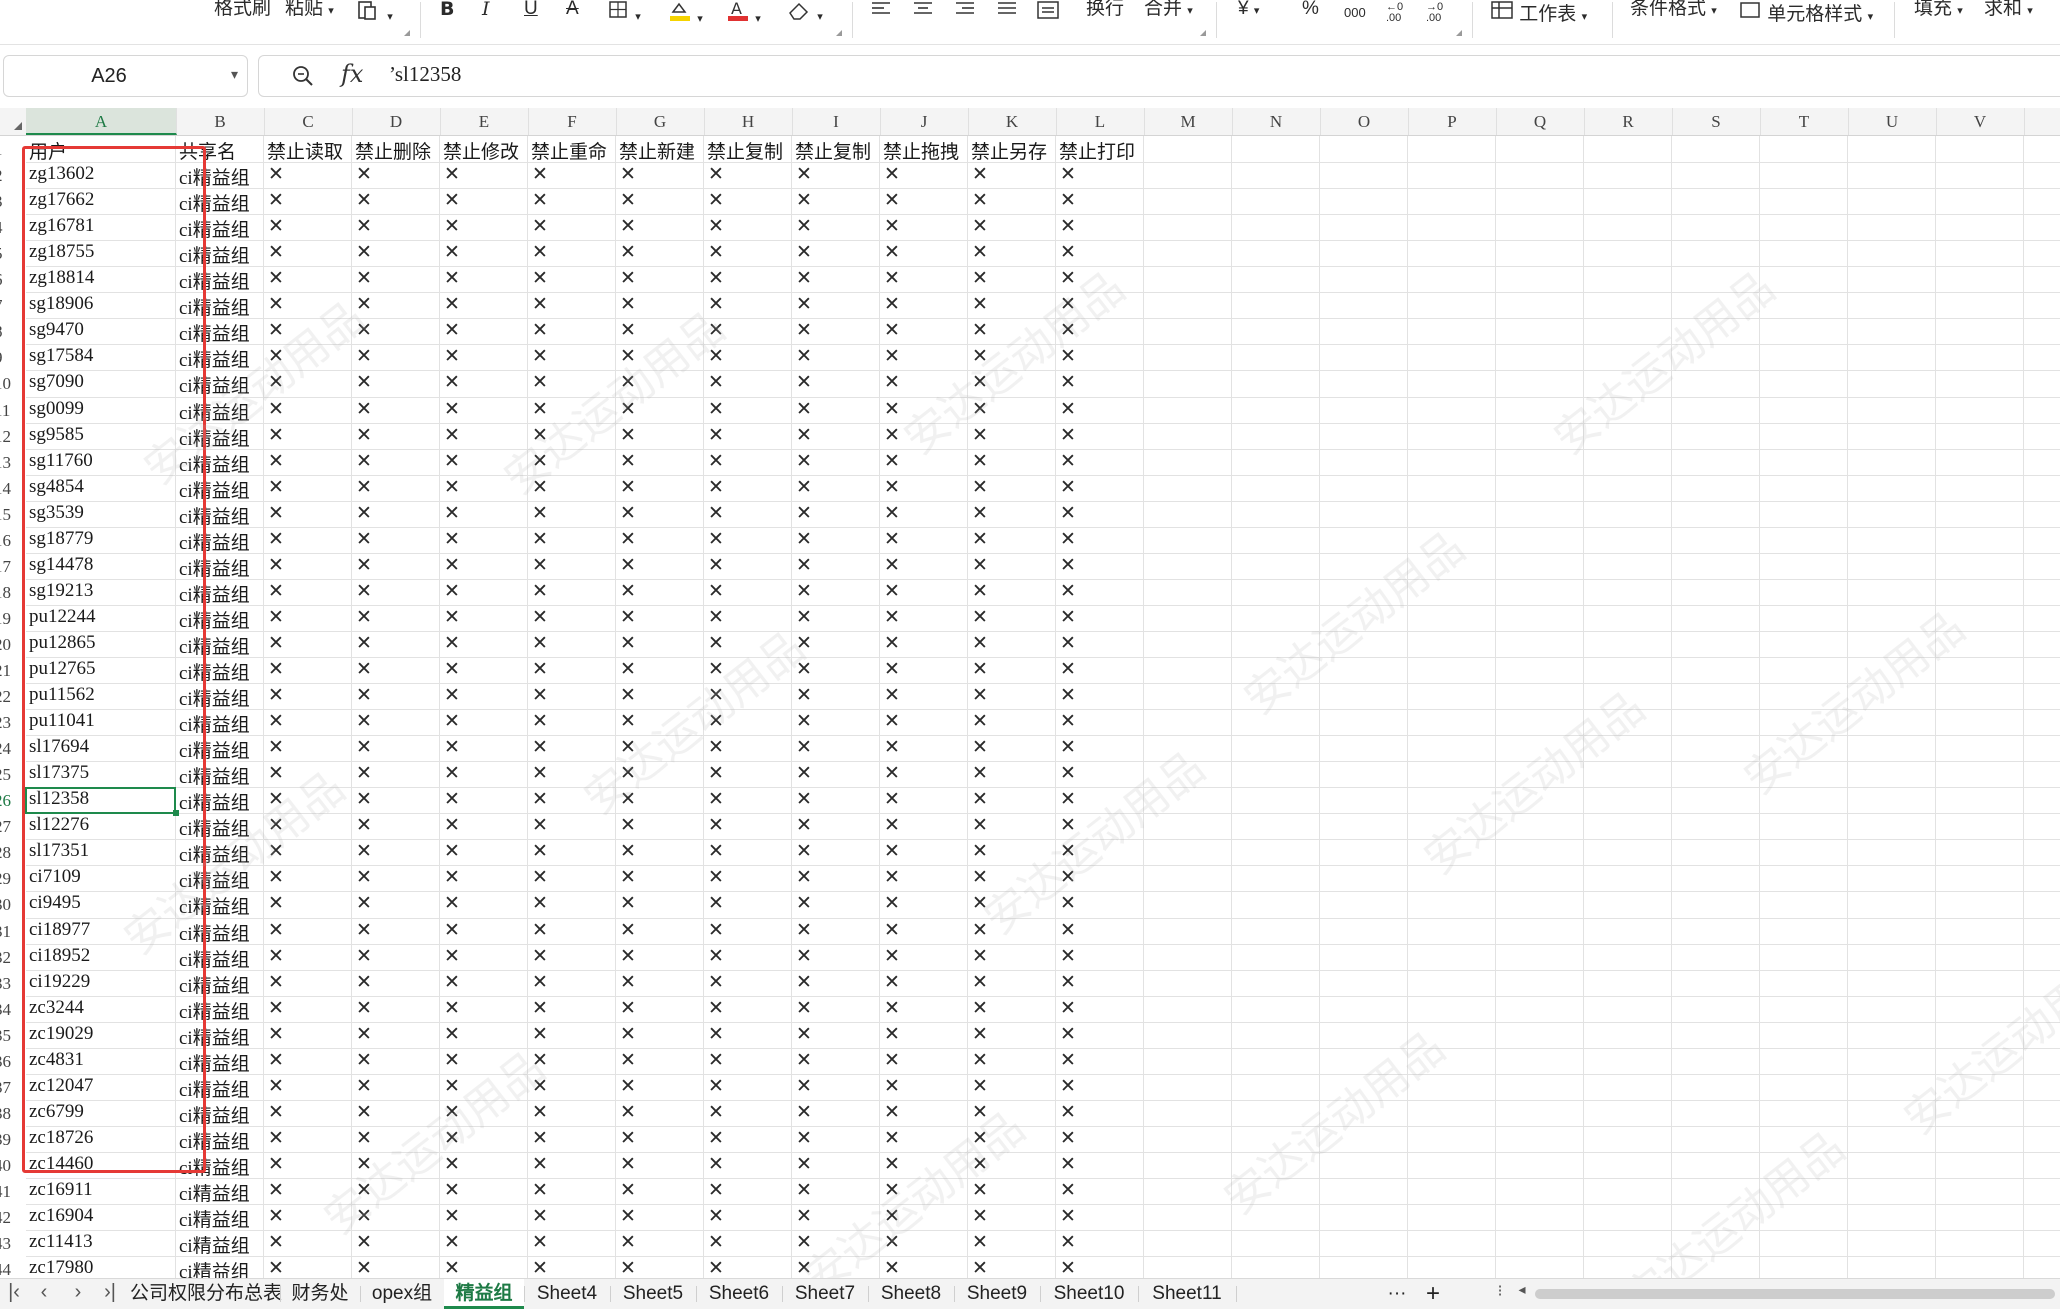  What do you see at coordinates (102, 984) in the screenshot?
I see `user-cell: ci19229` at bounding box center [102, 984].